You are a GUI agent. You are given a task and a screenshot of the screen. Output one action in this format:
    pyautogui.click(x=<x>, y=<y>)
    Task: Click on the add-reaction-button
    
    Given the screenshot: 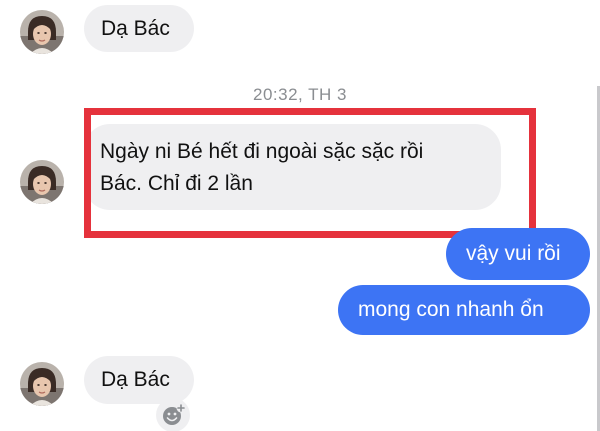 What is the action you would take?
    pyautogui.click(x=173, y=414)
    